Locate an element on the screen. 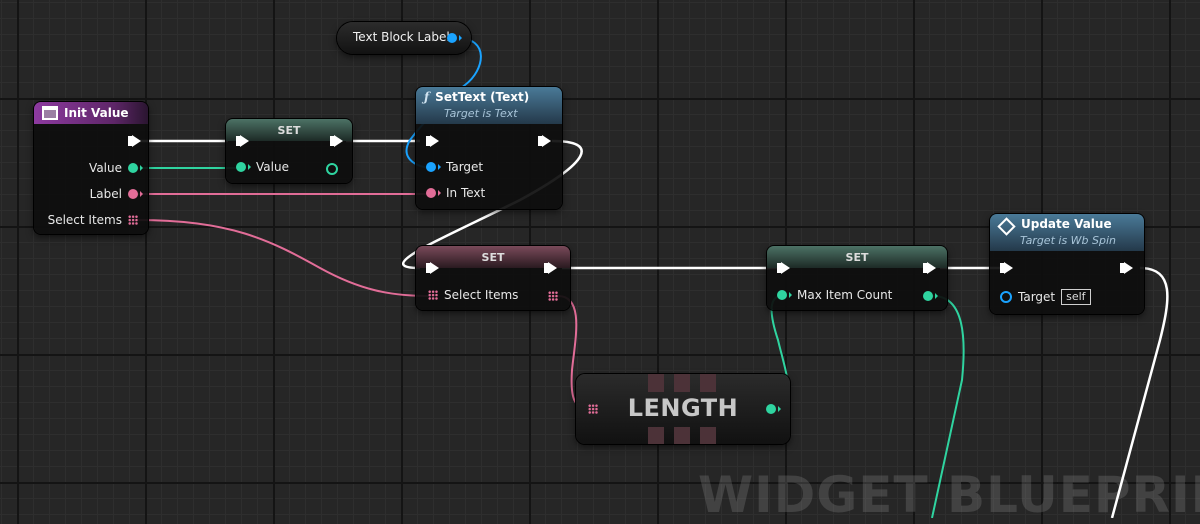 The width and height of the screenshot is (1200, 524). in-text-input-dot is located at coordinates (433, 193).